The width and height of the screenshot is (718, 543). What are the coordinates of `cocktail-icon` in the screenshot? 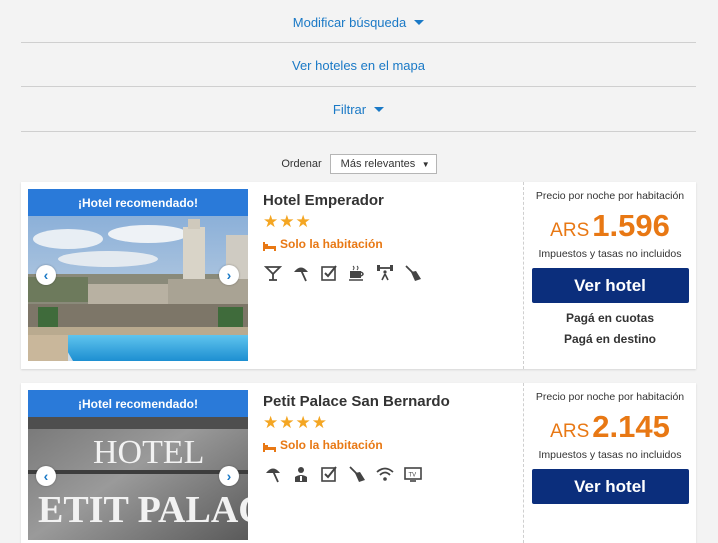 It's located at (273, 273).